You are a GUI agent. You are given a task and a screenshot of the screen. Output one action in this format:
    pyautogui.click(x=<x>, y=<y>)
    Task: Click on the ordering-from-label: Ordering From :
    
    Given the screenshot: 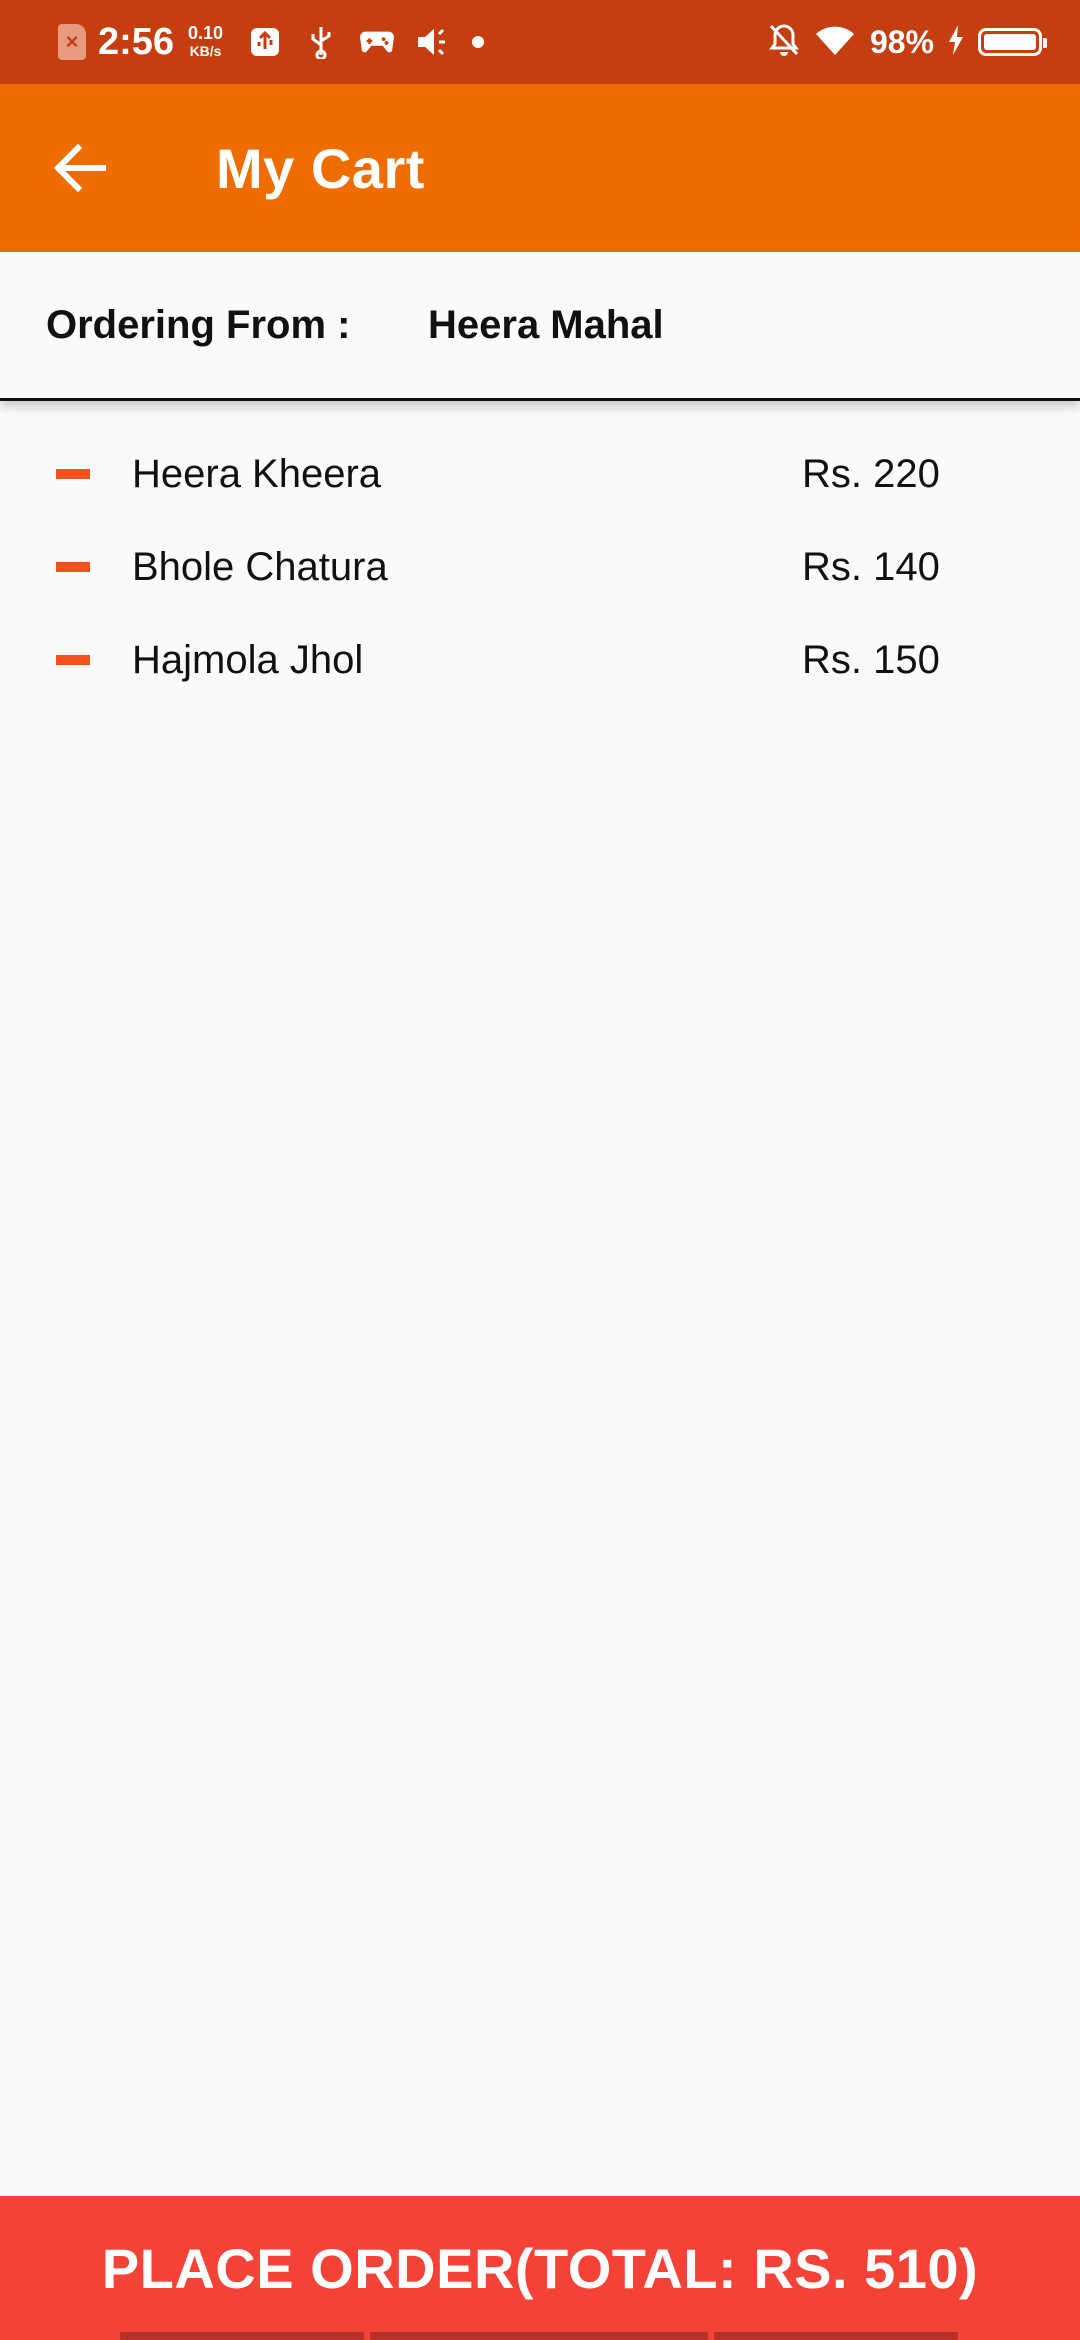 What is the action you would take?
    pyautogui.click(x=198, y=324)
    